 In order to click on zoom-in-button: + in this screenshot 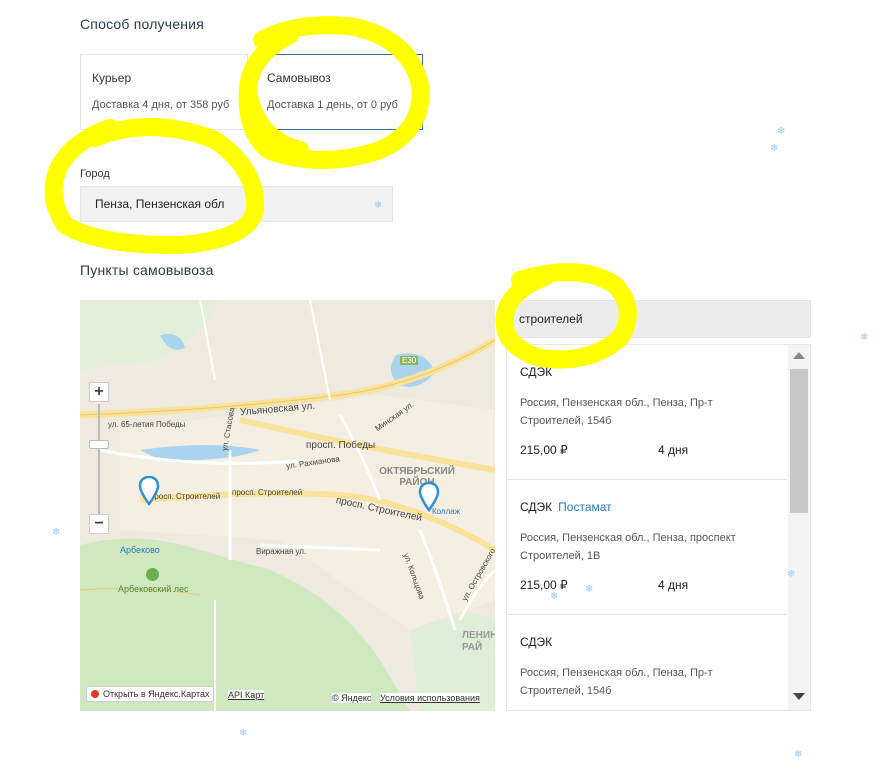, I will do `click(99, 392)`.